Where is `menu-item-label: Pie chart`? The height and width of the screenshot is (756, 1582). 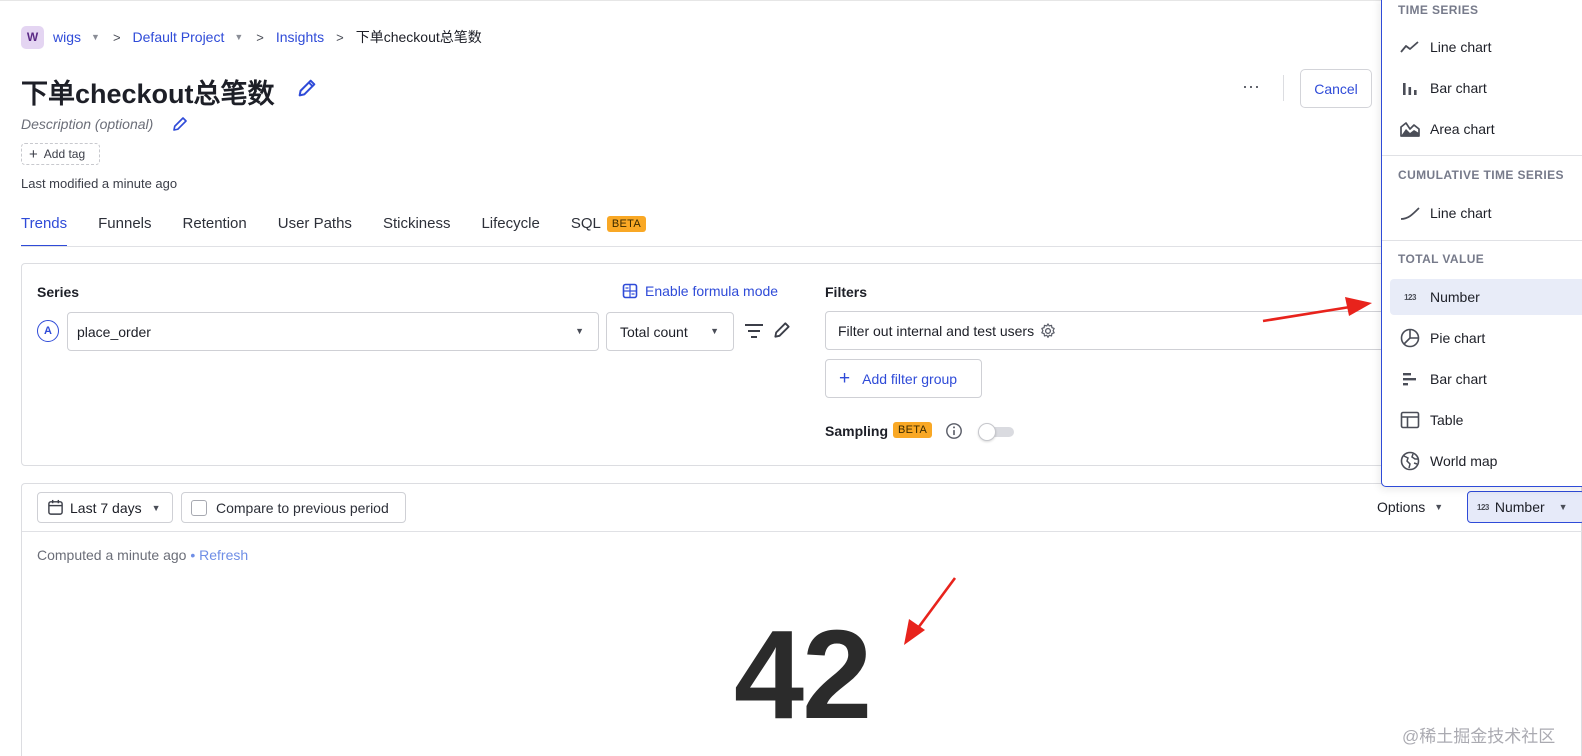
menu-item-label: Pie chart is located at coordinates (1458, 338).